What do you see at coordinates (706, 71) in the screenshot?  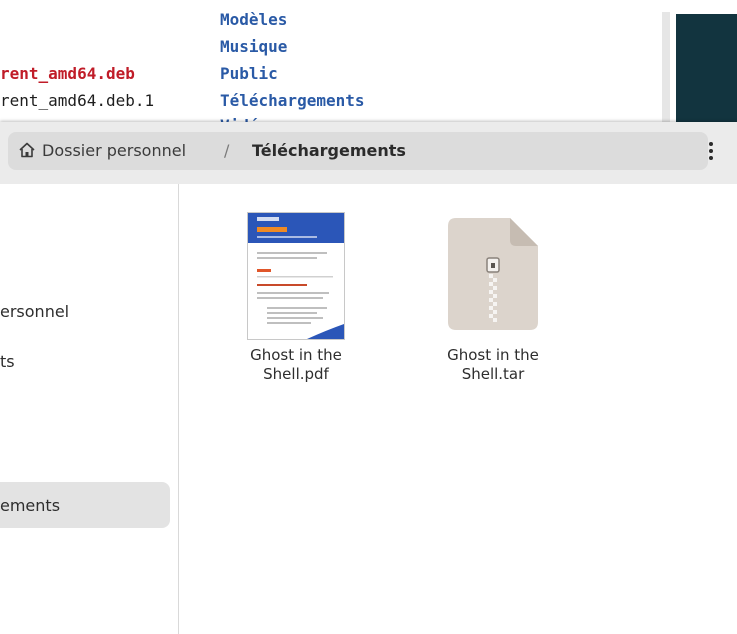 I see `background-window` at bounding box center [706, 71].